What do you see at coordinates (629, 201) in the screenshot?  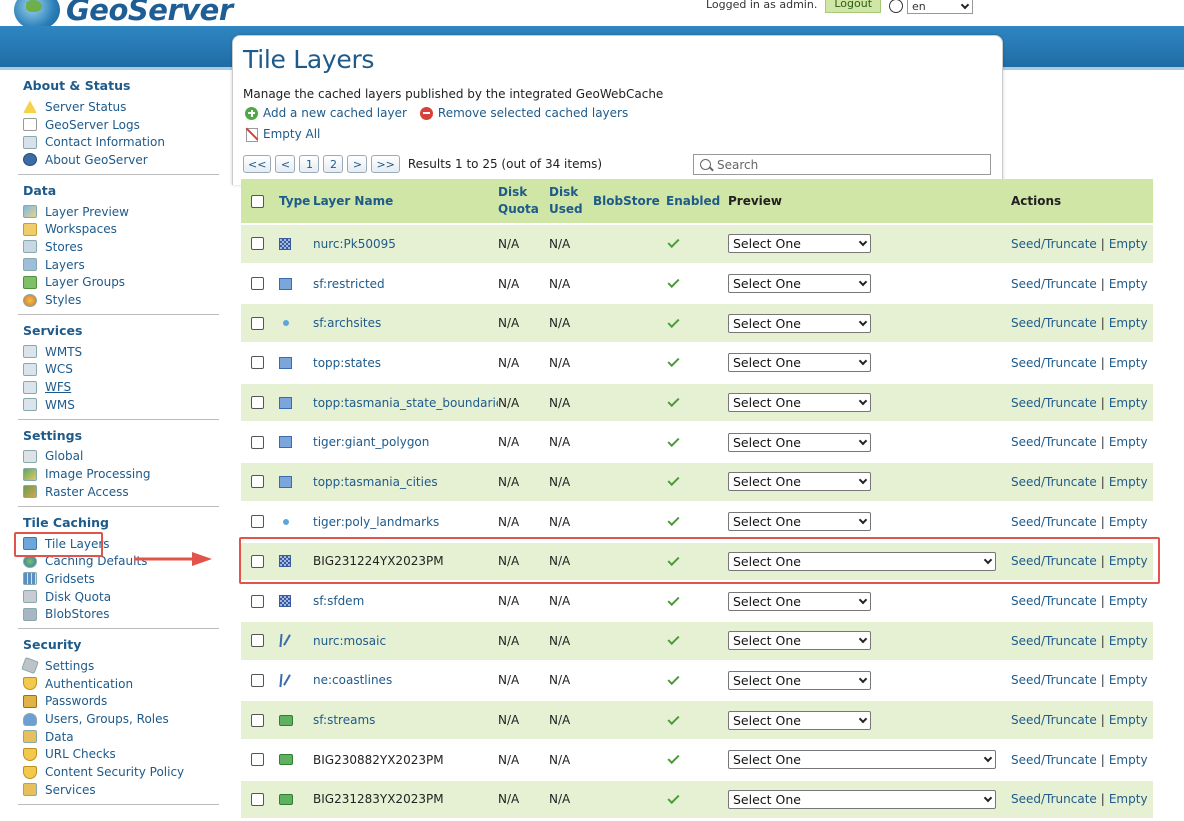 I see `header-blobstore: BlobStore` at bounding box center [629, 201].